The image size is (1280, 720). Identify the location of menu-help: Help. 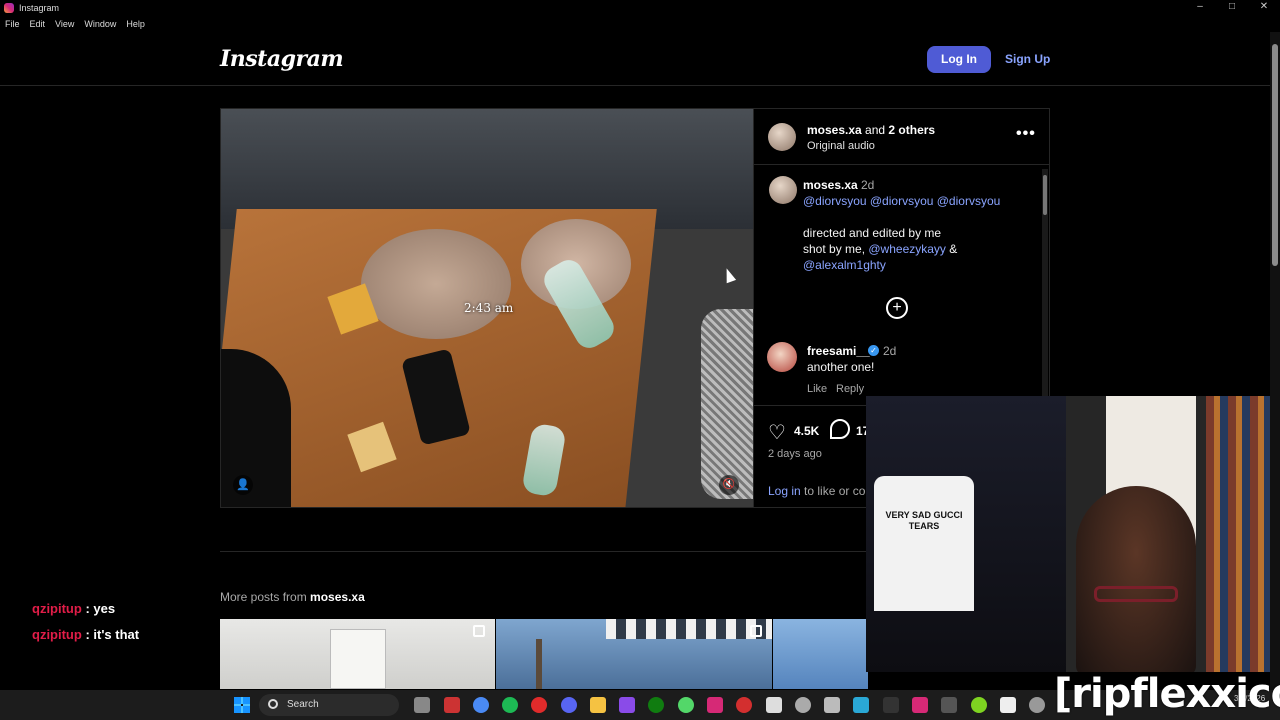
(135, 24).